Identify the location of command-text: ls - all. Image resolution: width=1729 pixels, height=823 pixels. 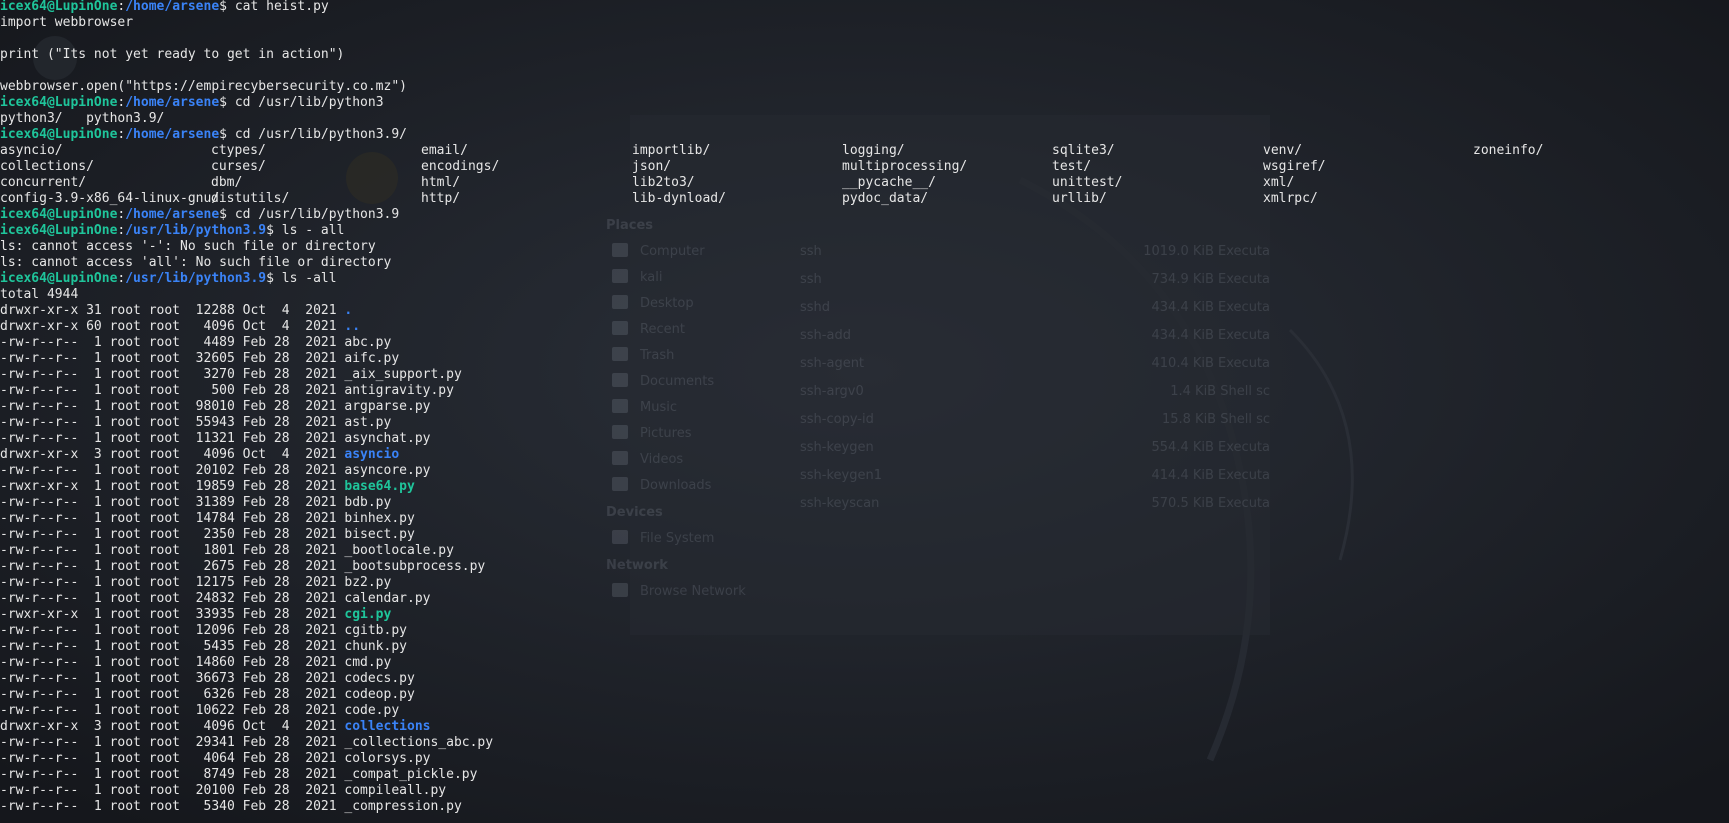
(313, 230).